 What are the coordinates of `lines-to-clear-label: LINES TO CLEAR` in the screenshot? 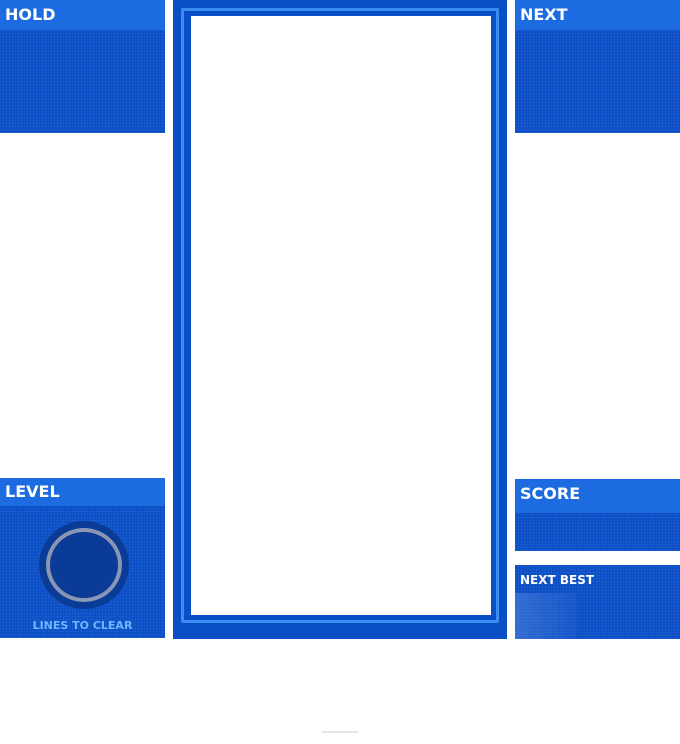 It's located at (82, 625).